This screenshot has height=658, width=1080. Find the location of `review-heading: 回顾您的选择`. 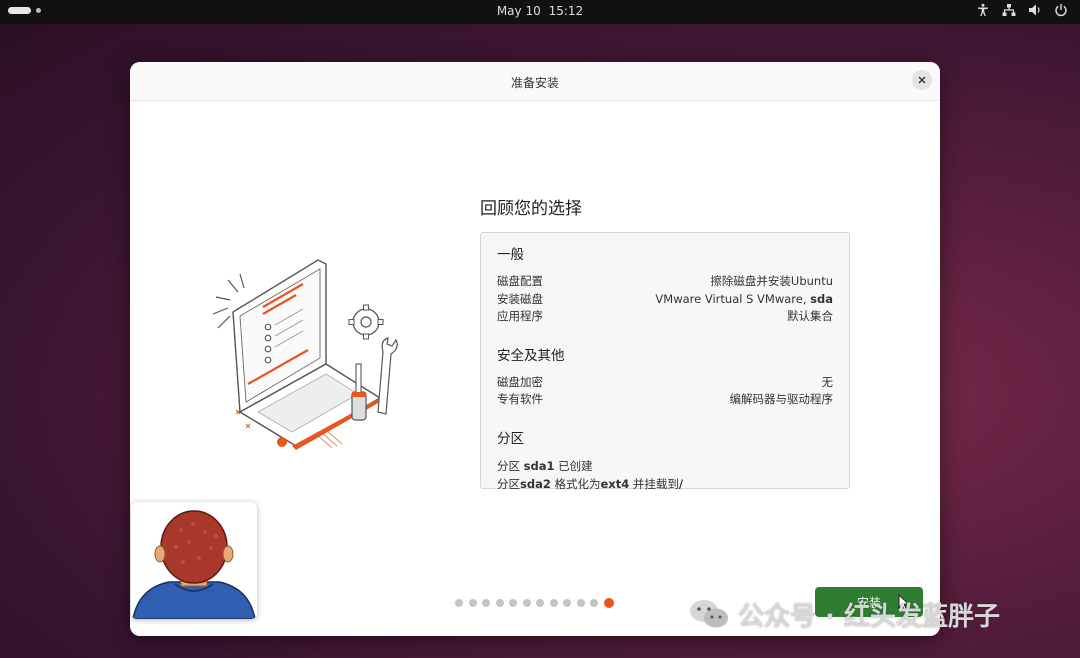

review-heading: 回顾您的选择 is located at coordinates (531, 209).